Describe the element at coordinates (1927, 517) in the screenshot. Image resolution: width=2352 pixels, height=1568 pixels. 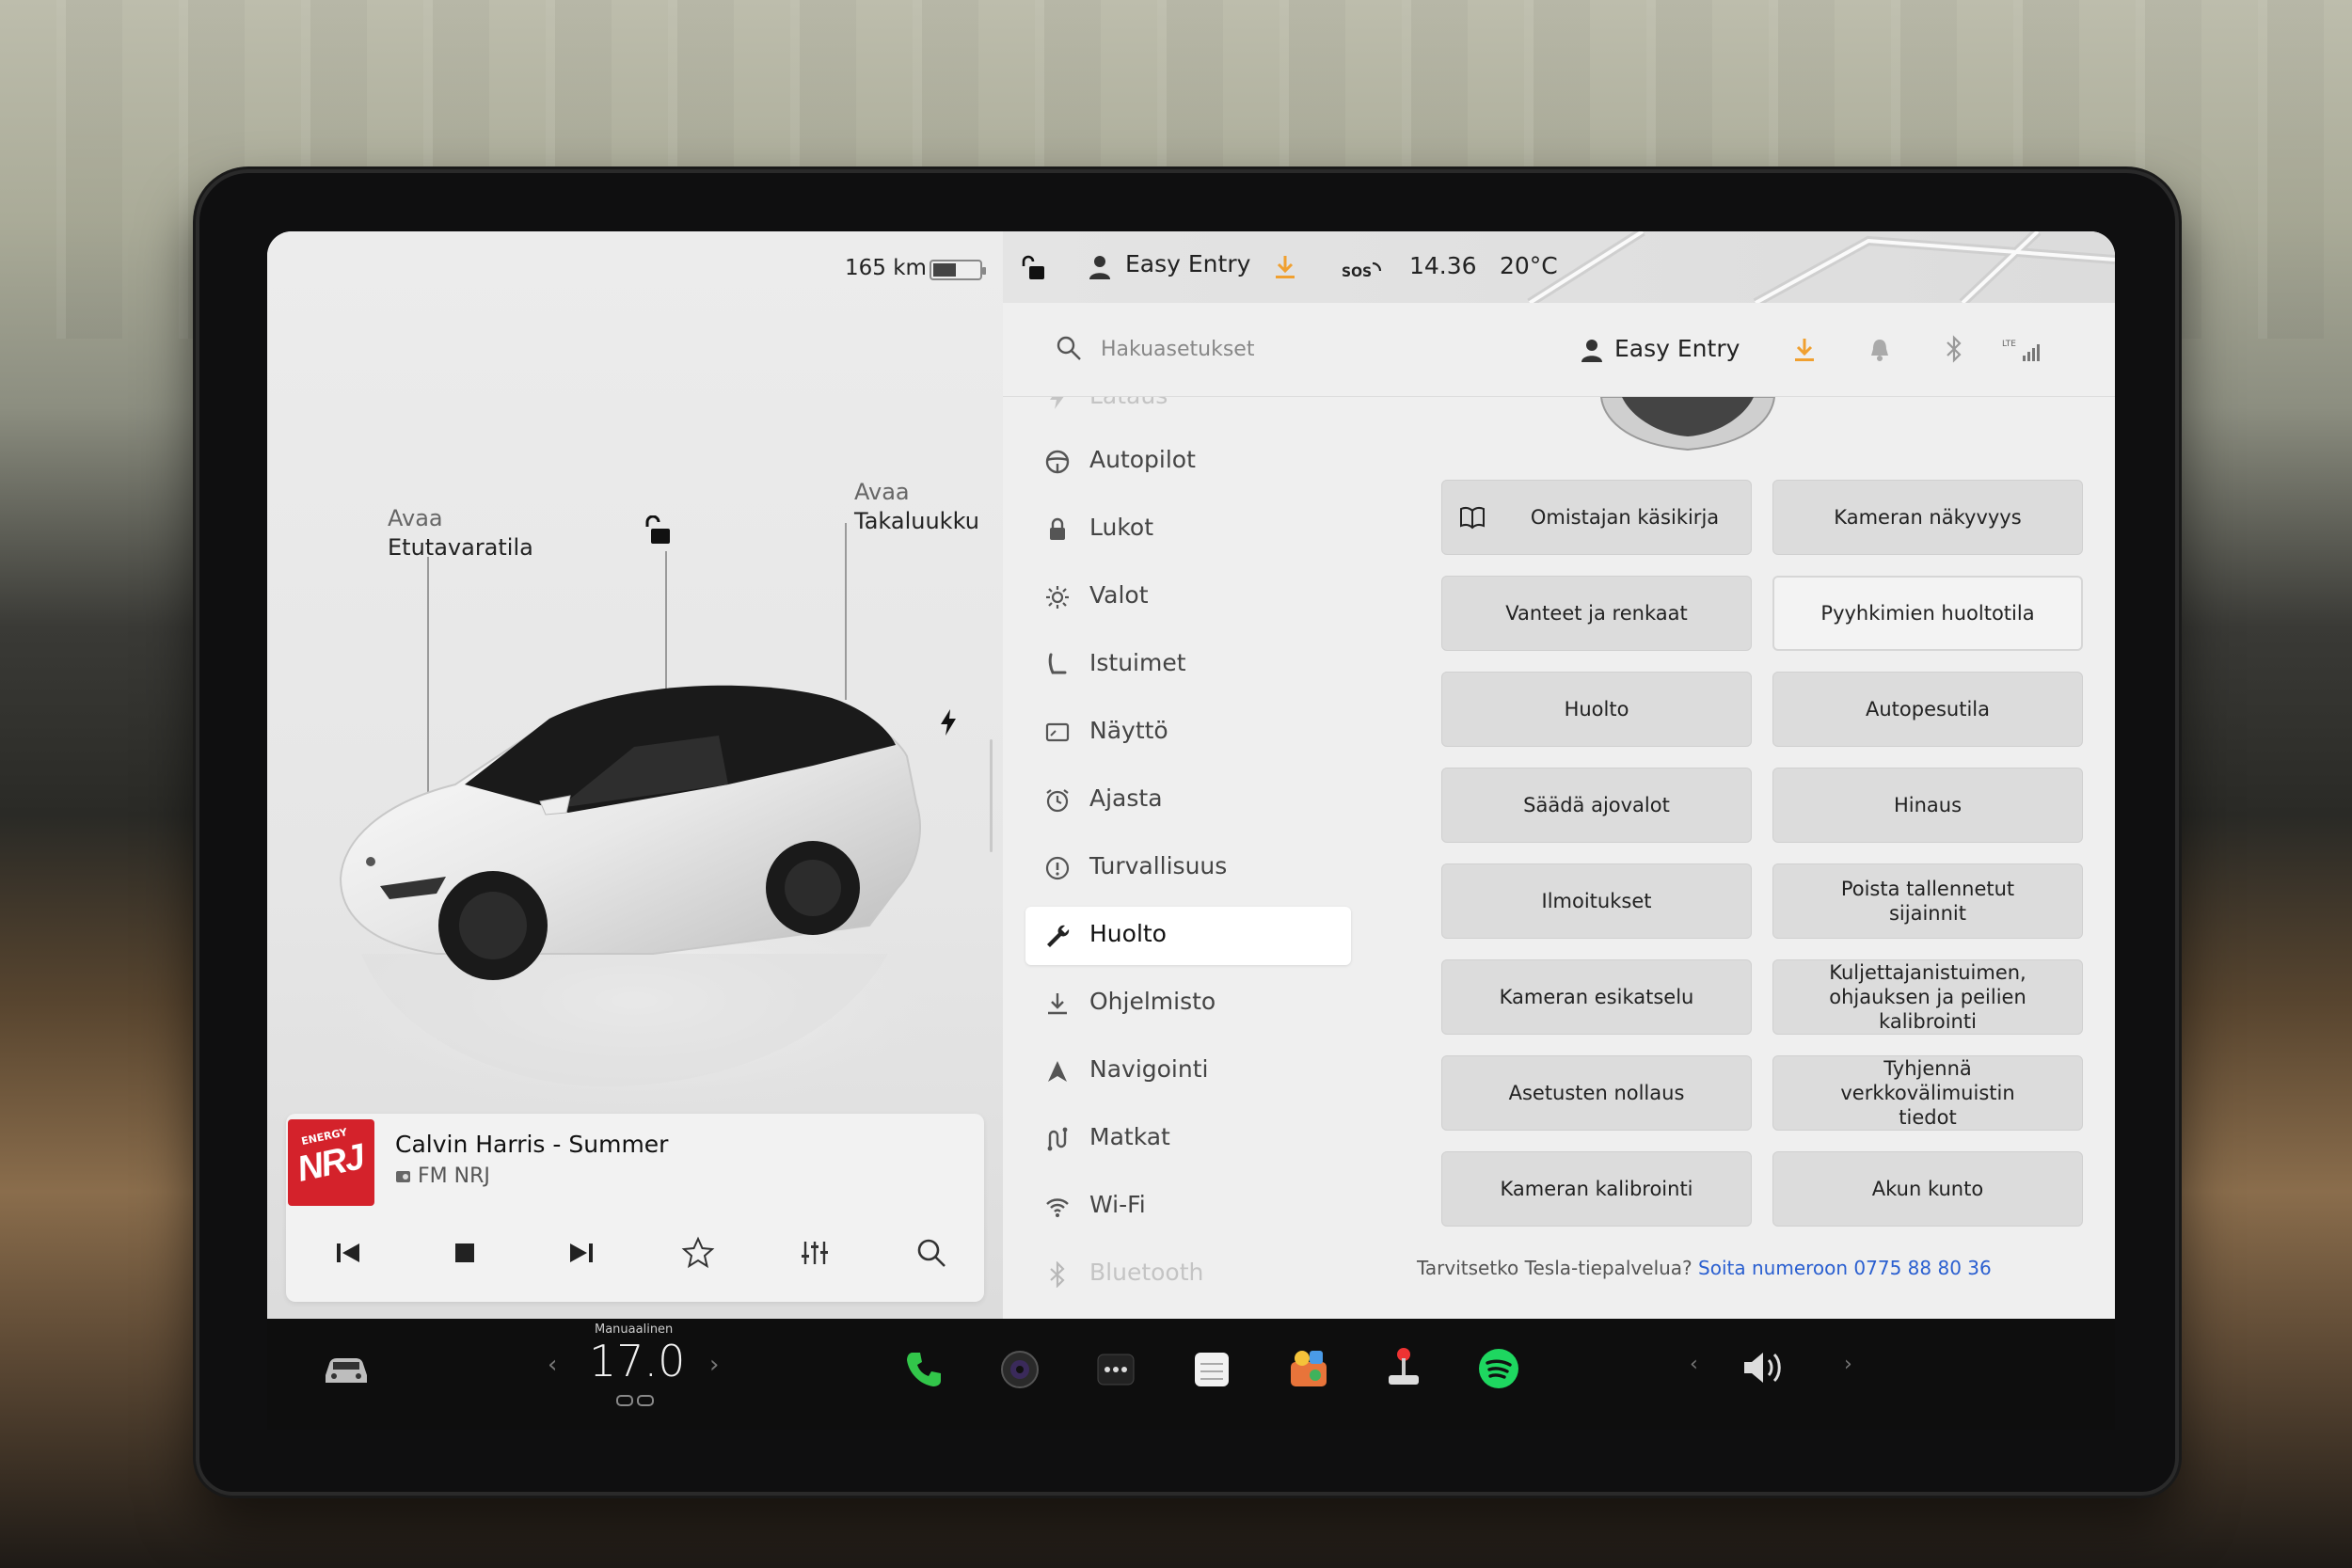
I see `tile-kameran-nakyvyys: Kameran näkyvyys` at that location.